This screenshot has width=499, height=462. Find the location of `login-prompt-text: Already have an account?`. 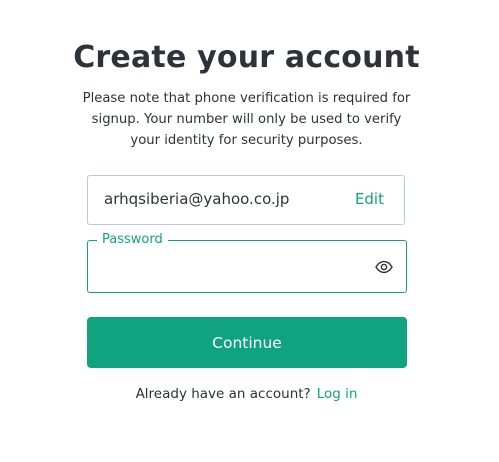

login-prompt-text: Already have an account? is located at coordinates (223, 394).